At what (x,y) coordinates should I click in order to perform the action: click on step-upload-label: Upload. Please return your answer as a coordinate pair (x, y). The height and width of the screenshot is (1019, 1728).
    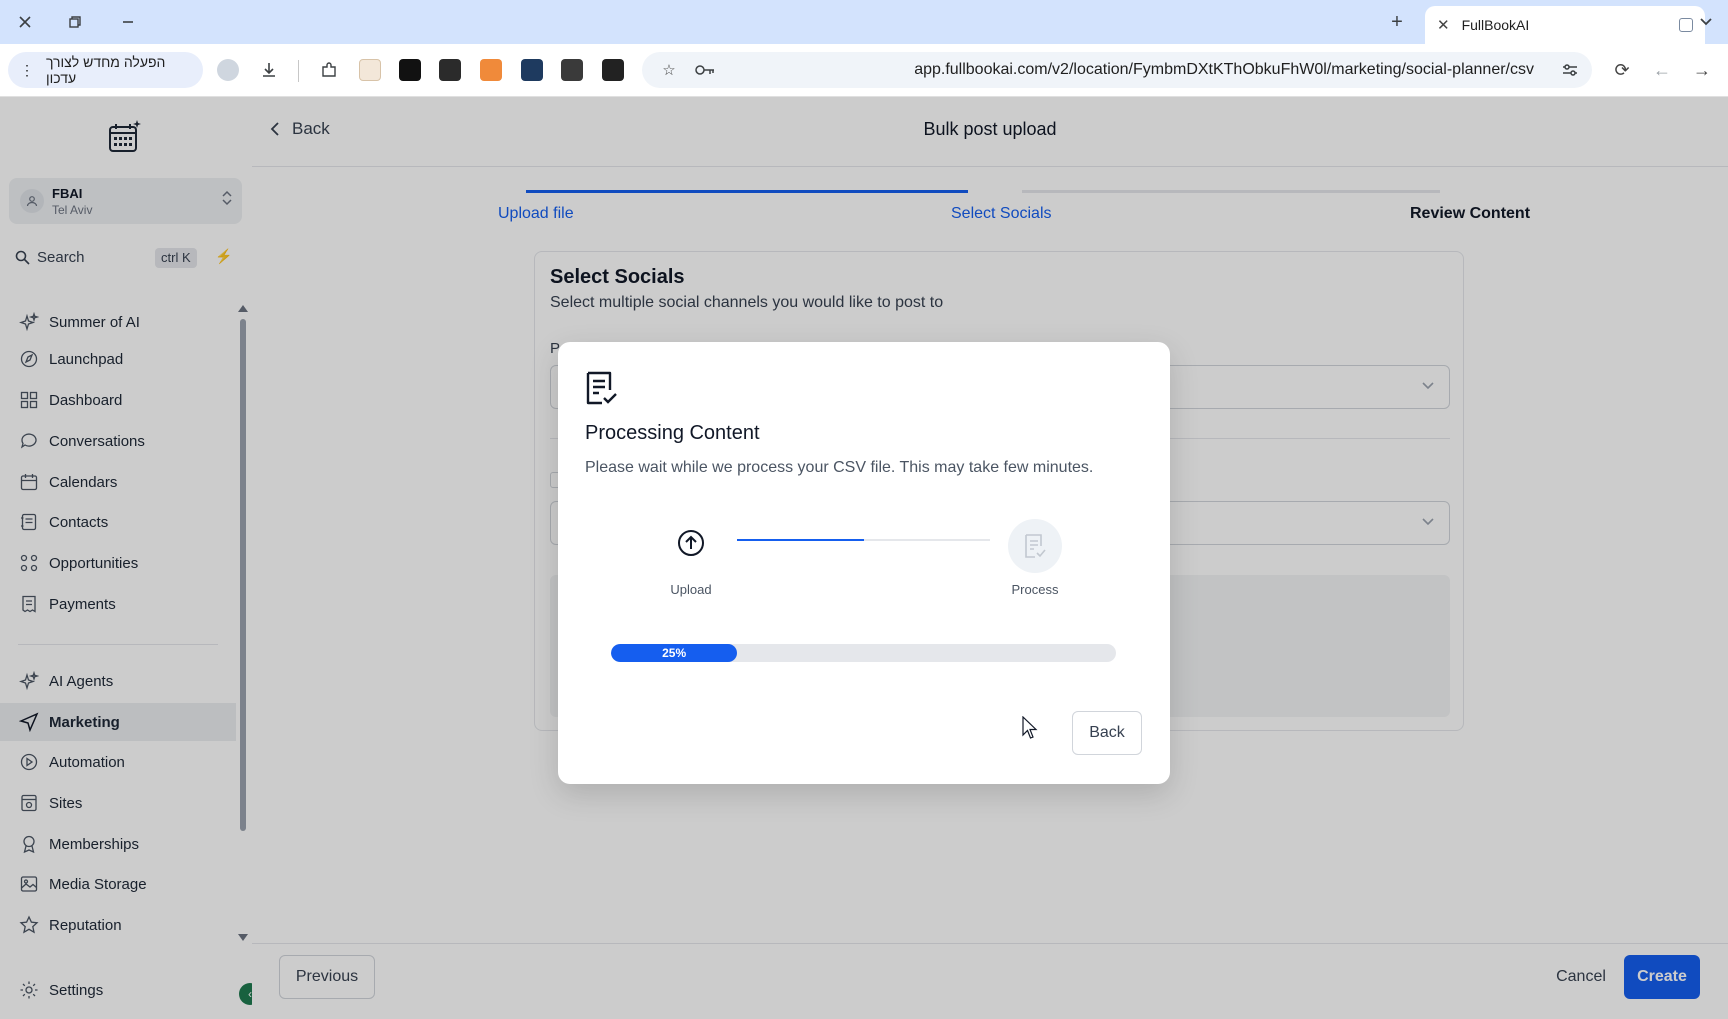
    Looking at the image, I should click on (691, 589).